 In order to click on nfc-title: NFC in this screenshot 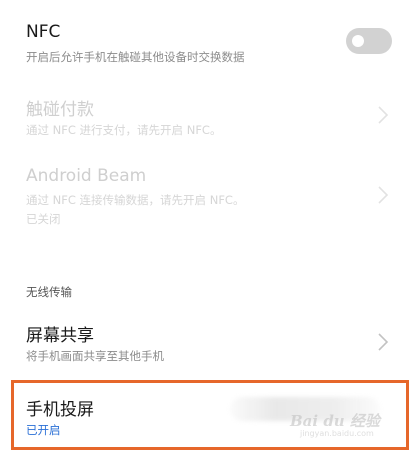, I will do `click(43, 32)`.